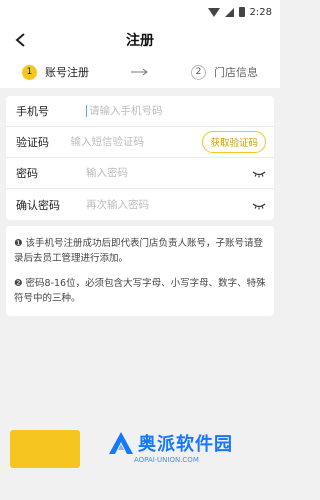 The height and width of the screenshot is (500, 320). Describe the element at coordinates (140, 12) in the screenshot. I see `status-bar: 2:28` at that location.